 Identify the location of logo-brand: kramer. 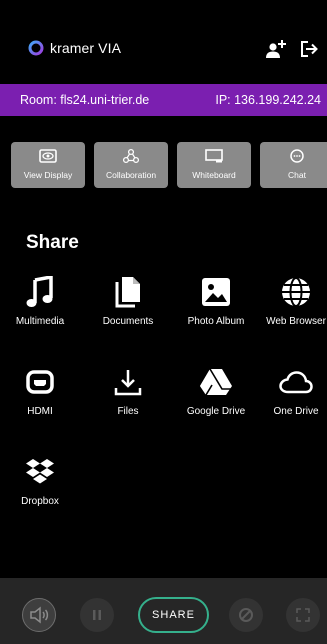
(72, 48).